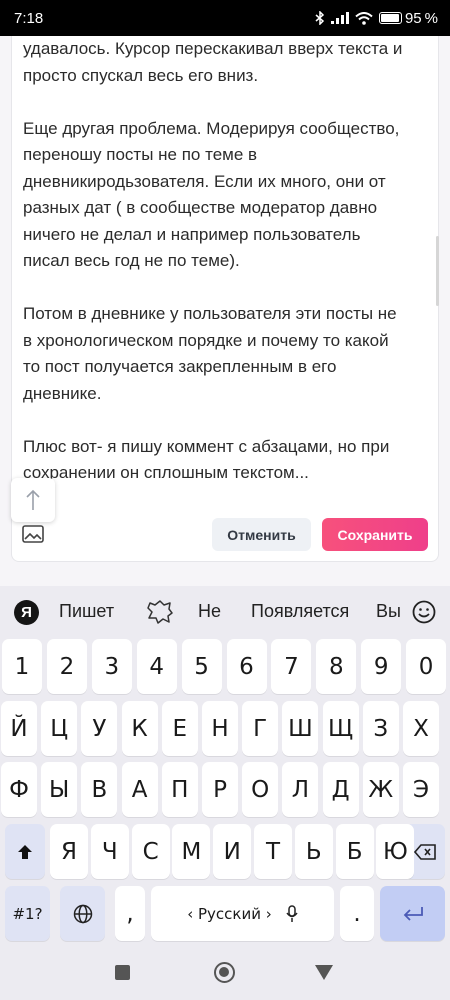 This screenshot has height=1000, width=450. I want to click on space-key-label: ‹ Русский ›, so click(229, 913).